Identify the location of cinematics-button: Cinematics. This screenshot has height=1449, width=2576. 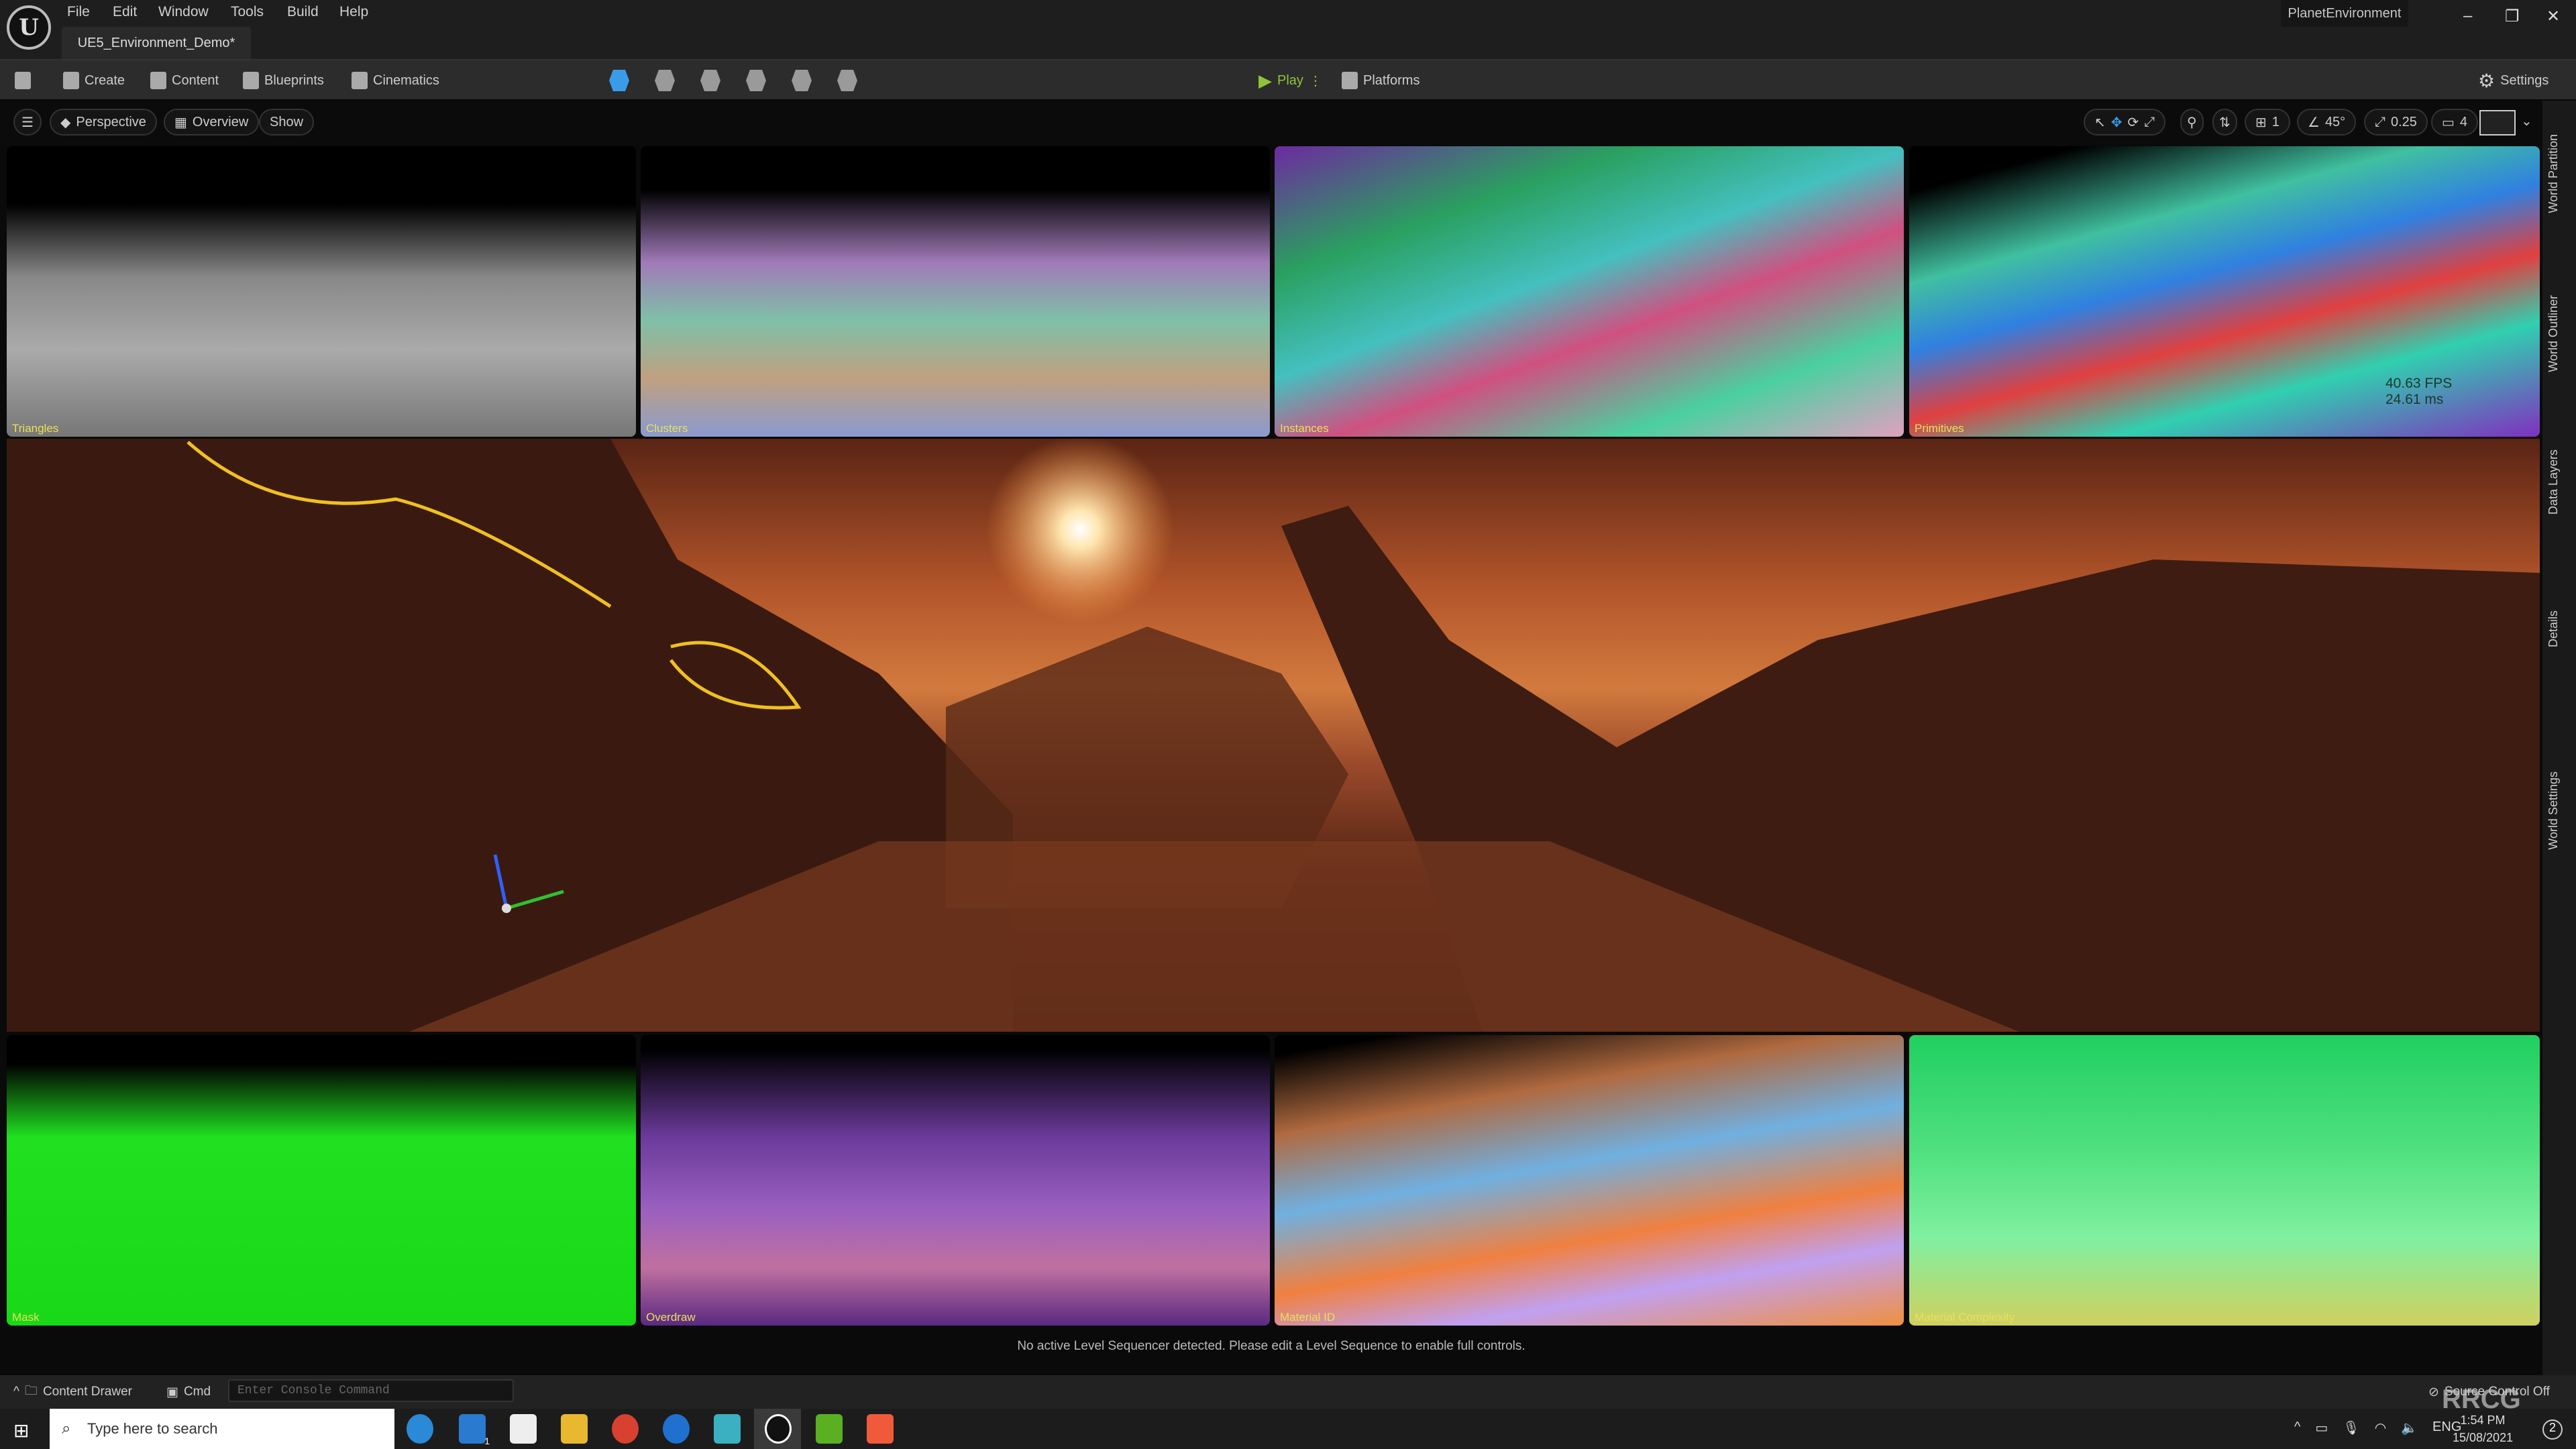
(395, 80).